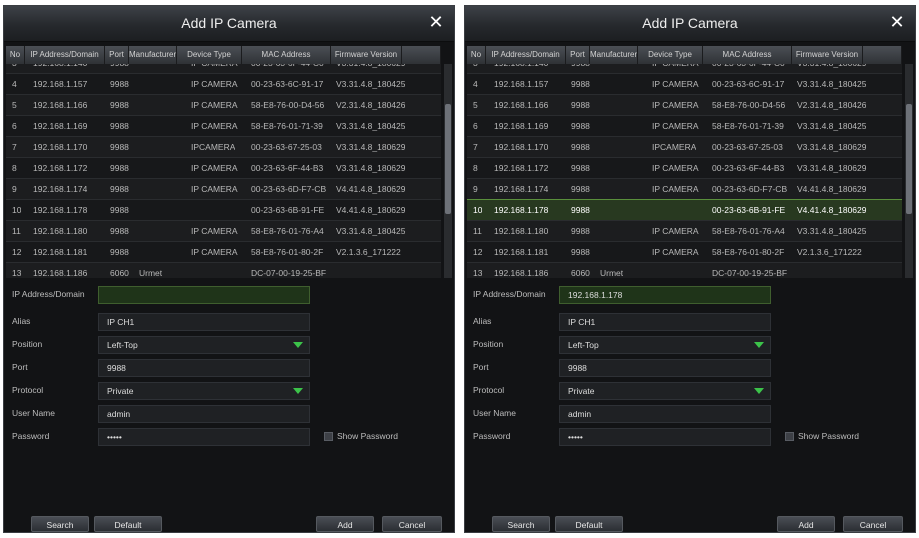 The width and height of the screenshot is (919, 538). I want to click on cell-no: 9, so click(475, 189).